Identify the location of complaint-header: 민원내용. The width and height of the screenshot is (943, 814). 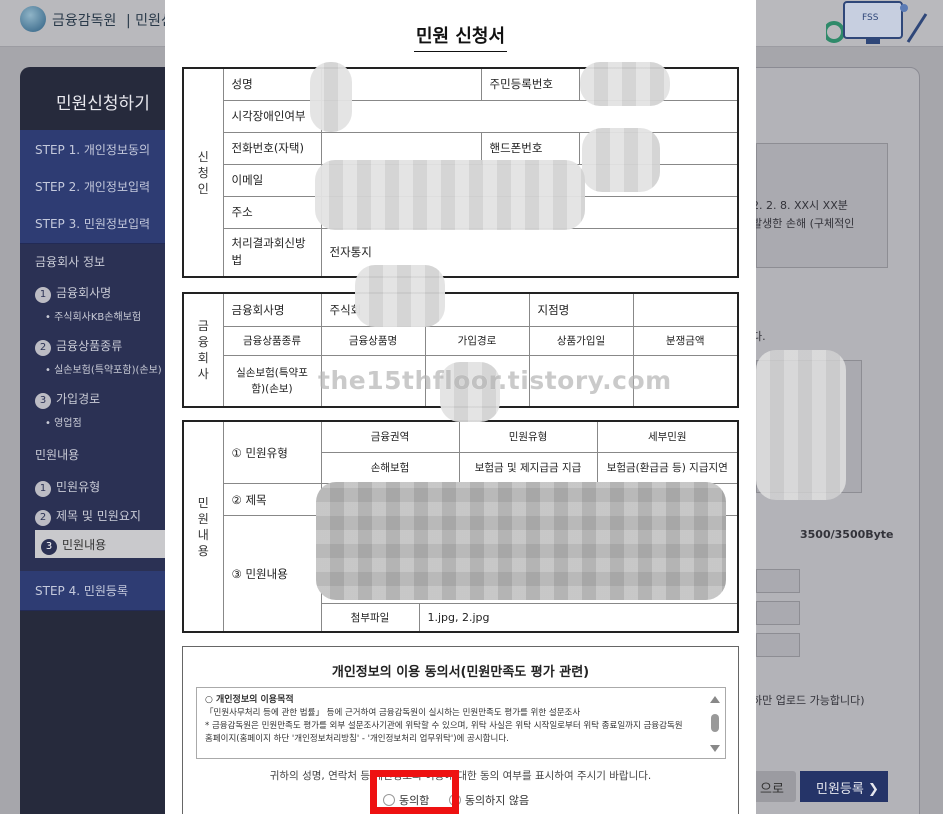
(57, 455).